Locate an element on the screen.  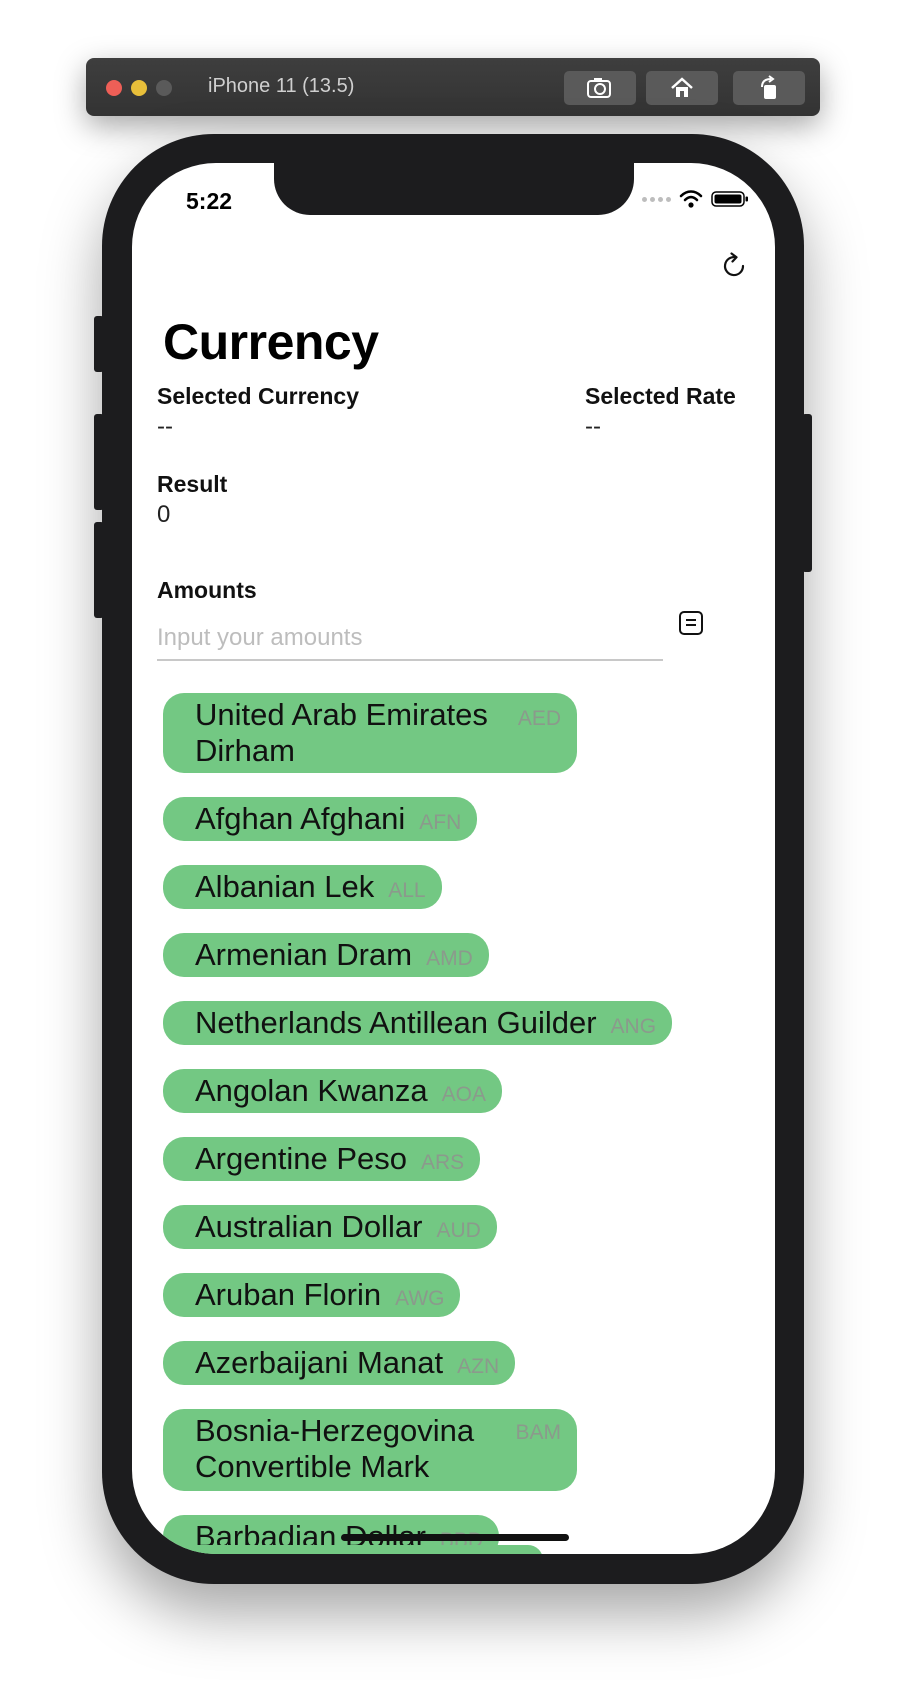
currency-chip: Bosnia-Herzegovina Convertible Mark BAM is located at coordinates (370, 1450).